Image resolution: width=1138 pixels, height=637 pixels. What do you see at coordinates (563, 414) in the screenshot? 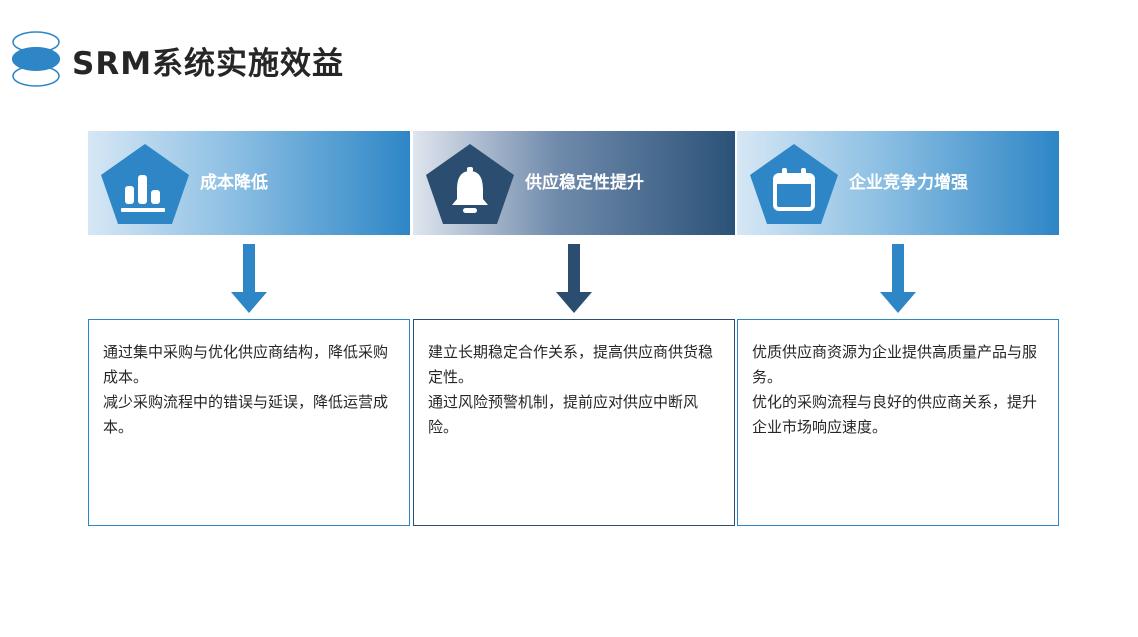
I see `benefit-line: 通过风险预警机制，提前应对供应中断风险。` at bounding box center [563, 414].